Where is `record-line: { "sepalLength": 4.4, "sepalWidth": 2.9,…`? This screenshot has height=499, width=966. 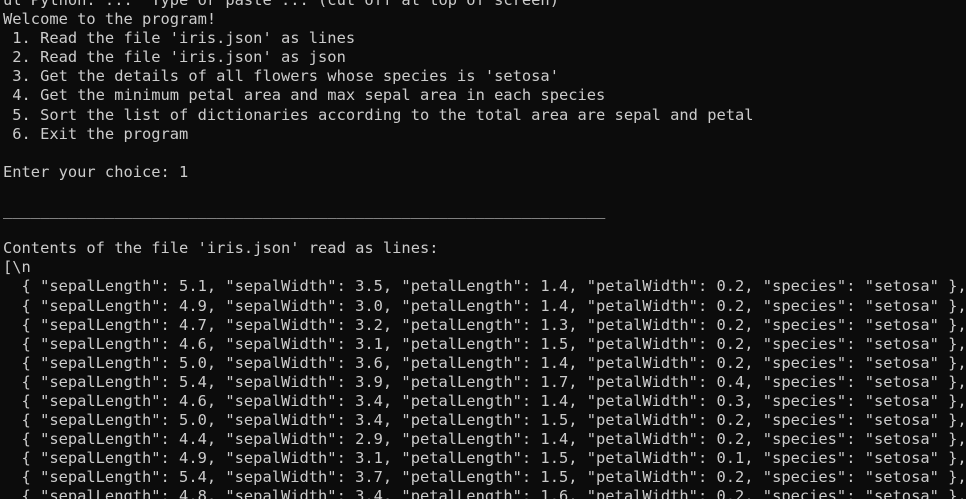 record-line: { "sepalLength": 4.4, "sepalWidth": 2.9,… is located at coordinates (484, 439).